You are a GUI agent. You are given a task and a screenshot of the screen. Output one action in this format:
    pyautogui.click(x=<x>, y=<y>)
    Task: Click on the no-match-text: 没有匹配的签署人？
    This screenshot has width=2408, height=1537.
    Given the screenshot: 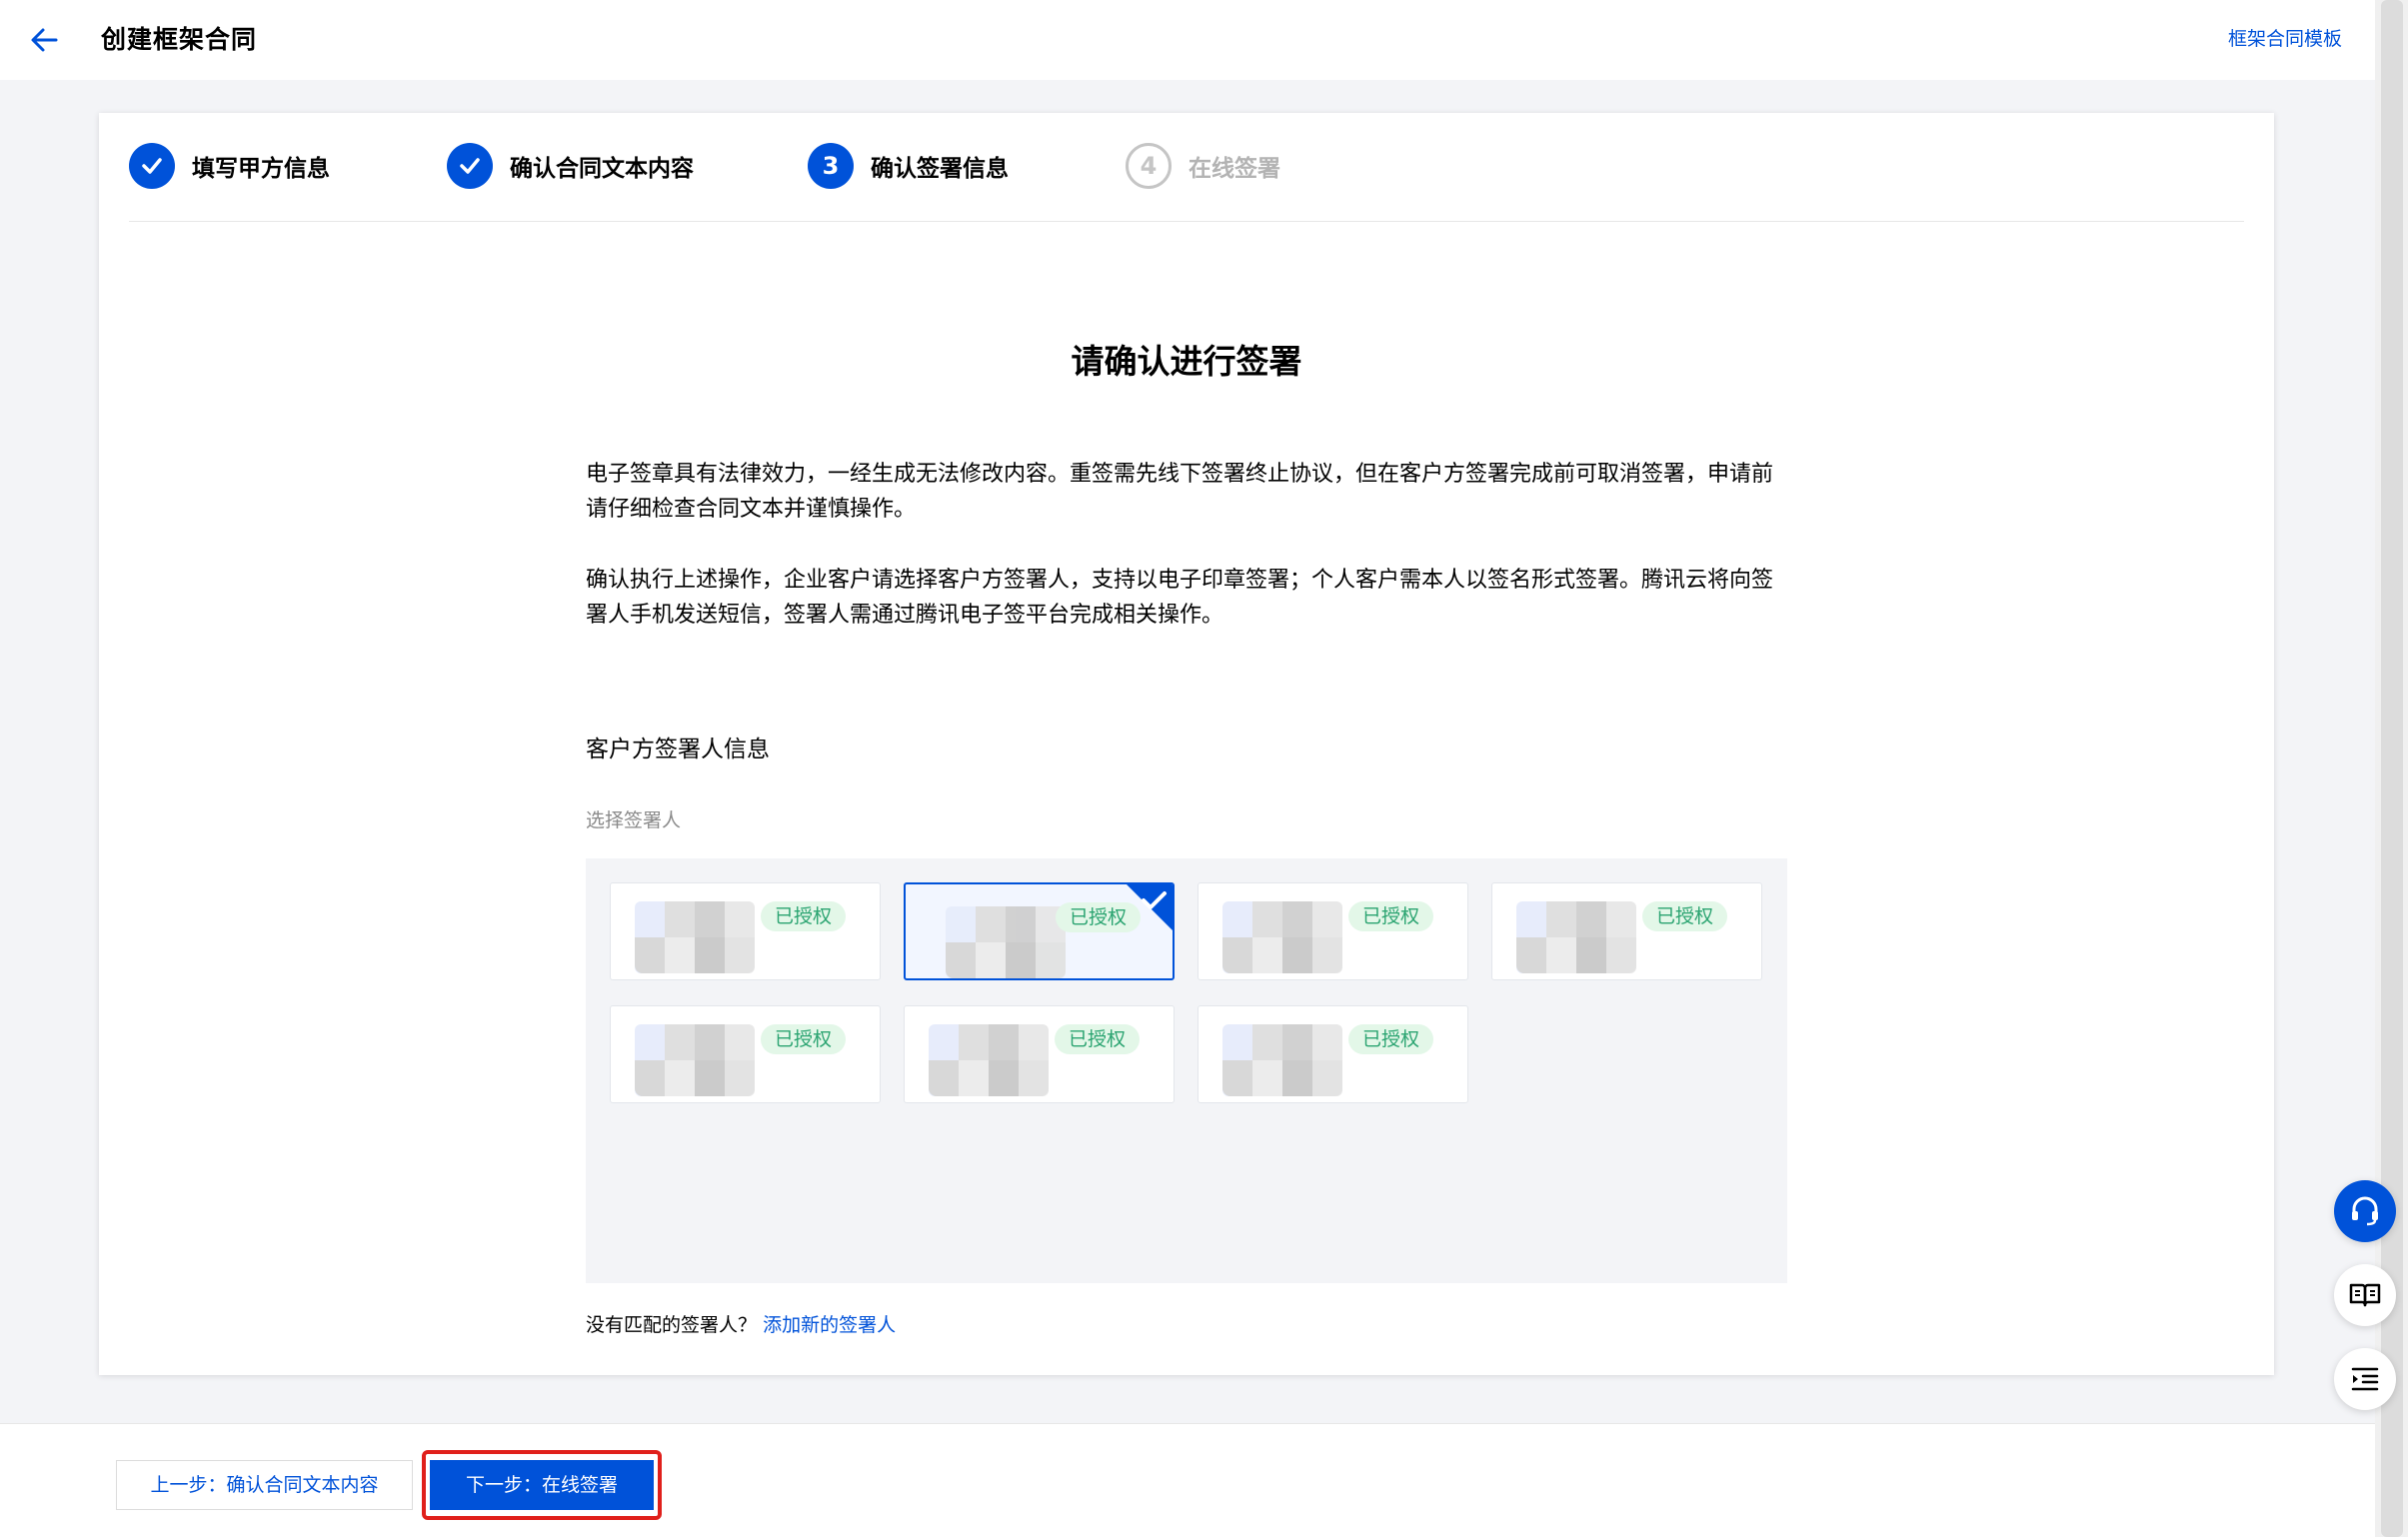 What is the action you would take?
    pyautogui.click(x=672, y=1325)
    